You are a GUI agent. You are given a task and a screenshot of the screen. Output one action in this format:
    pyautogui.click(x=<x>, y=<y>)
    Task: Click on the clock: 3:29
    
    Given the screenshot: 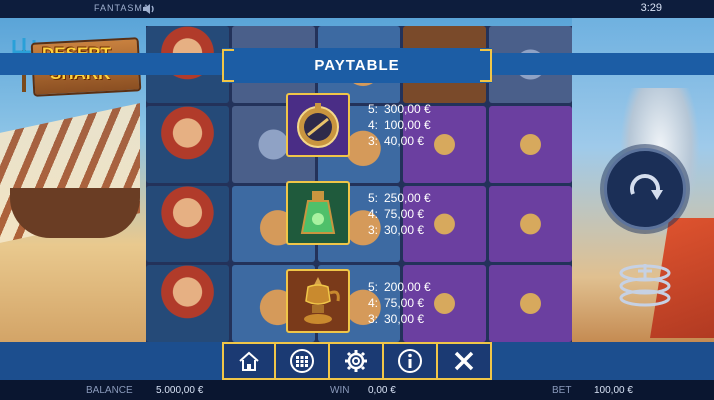 What is the action you would take?
    pyautogui.click(x=651, y=8)
    